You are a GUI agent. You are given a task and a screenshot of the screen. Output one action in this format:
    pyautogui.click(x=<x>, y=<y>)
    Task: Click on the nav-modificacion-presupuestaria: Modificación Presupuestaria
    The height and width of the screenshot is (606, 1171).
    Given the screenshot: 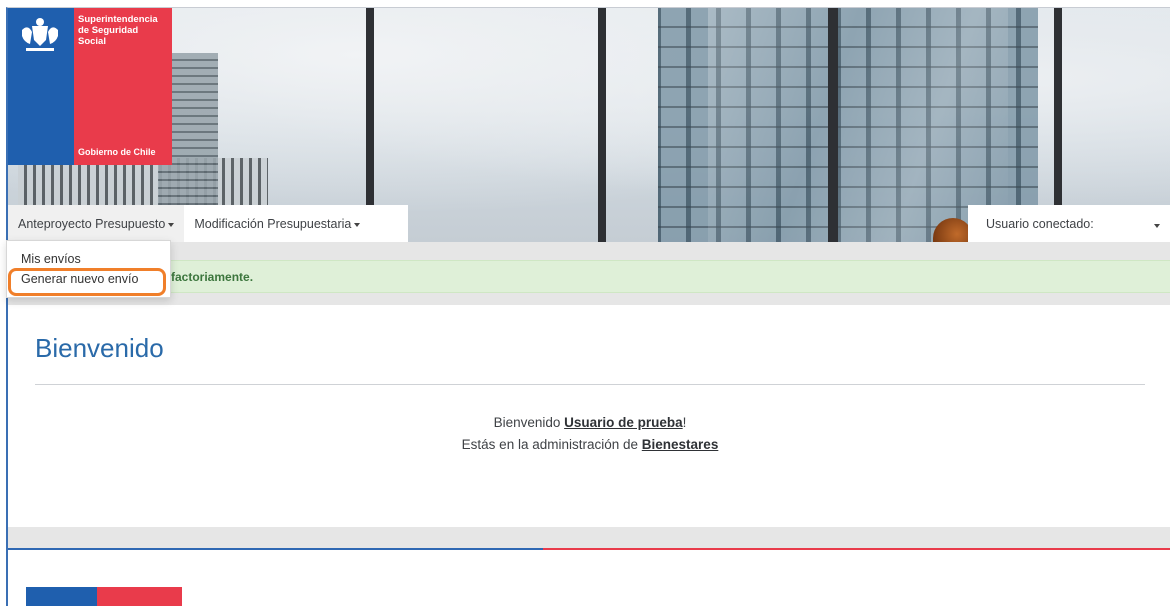 What is the action you would take?
    pyautogui.click(x=277, y=223)
    